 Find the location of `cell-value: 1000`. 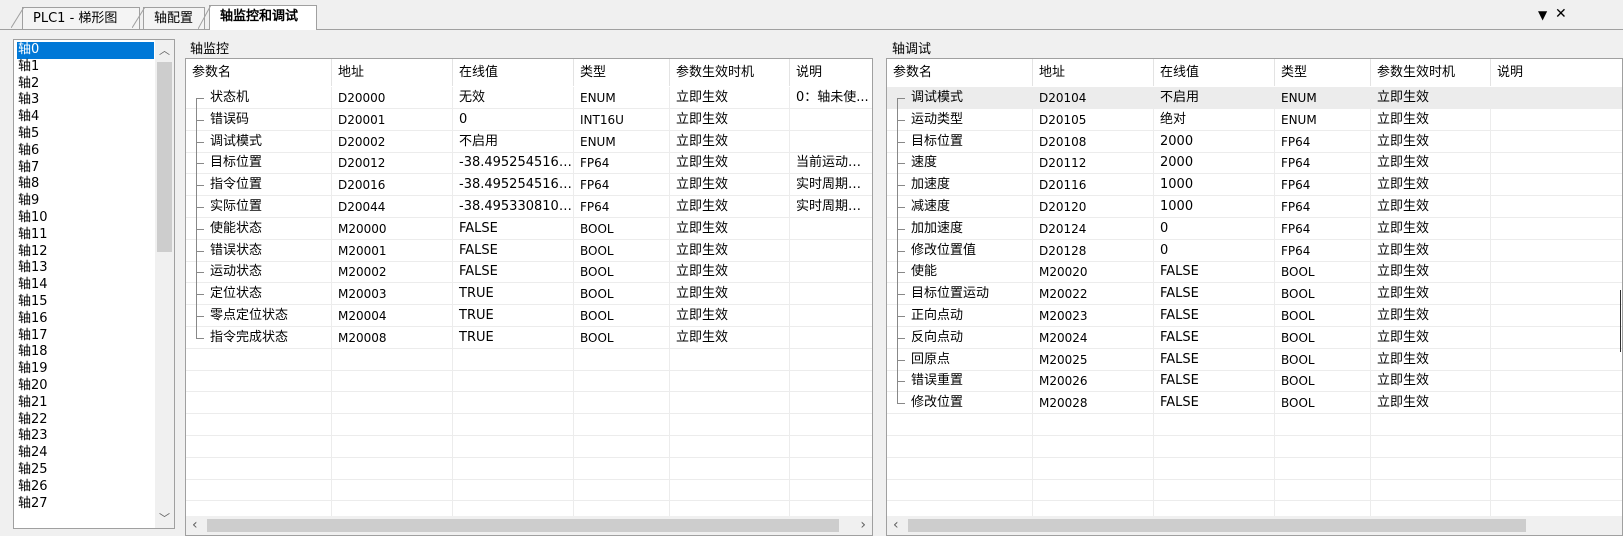

cell-value: 1000 is located at coordinates (1214, 206).